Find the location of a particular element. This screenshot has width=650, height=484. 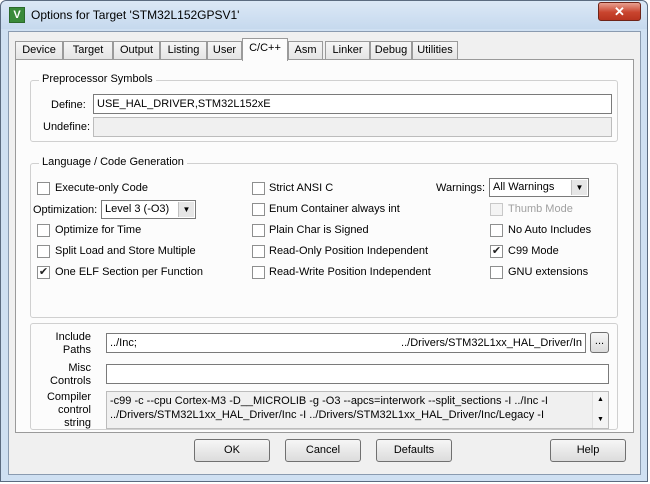

defaults-button: Defaults is located at coordinates (414, 450).